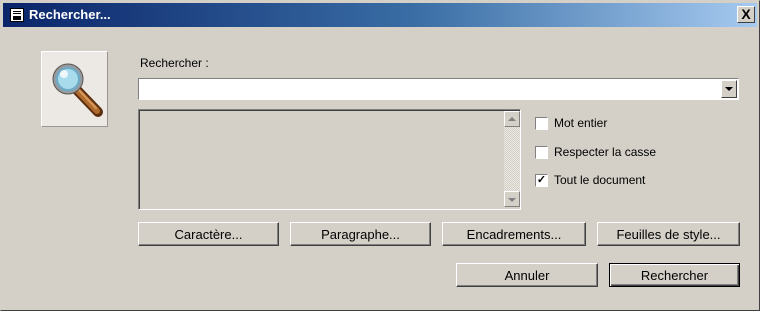 Image resolution: width=760 pixels, height=311 pixels. Describe the element at coordinates (600, 180) in the screenshot. I see `whole-document-label: Tout le document` at that location.